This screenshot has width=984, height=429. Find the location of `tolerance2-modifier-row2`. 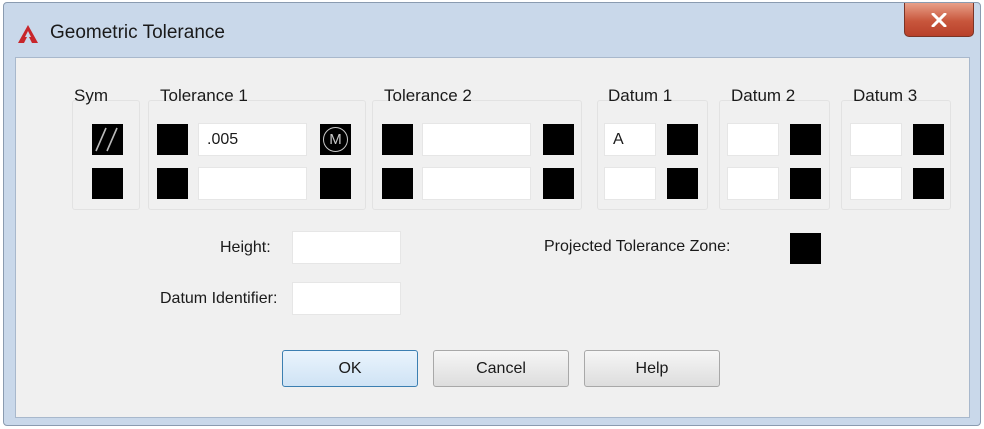

tolerance2-modifier-row2 is located at coordinates (558, 183).